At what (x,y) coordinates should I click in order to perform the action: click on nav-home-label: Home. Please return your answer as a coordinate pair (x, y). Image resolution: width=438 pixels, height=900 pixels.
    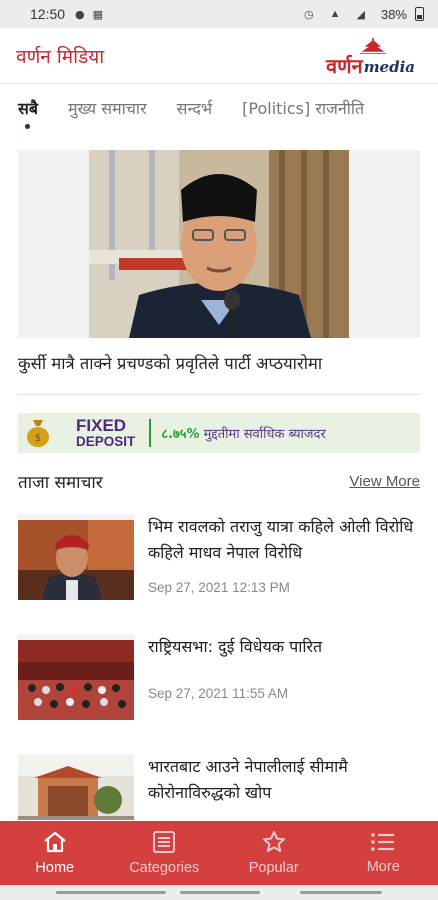
    Looking at the image, I should click on (55, 868).